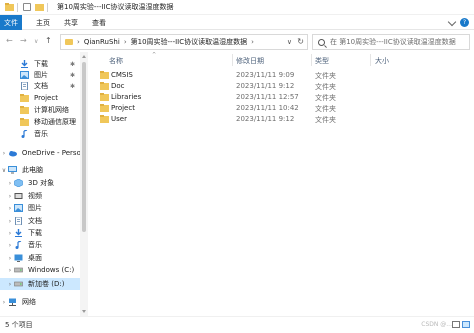 This screenshot has width=474, height=333. I want to click on file-row: CMSIS 2023/11/11 9:09 文件夹, so click(281, 74).